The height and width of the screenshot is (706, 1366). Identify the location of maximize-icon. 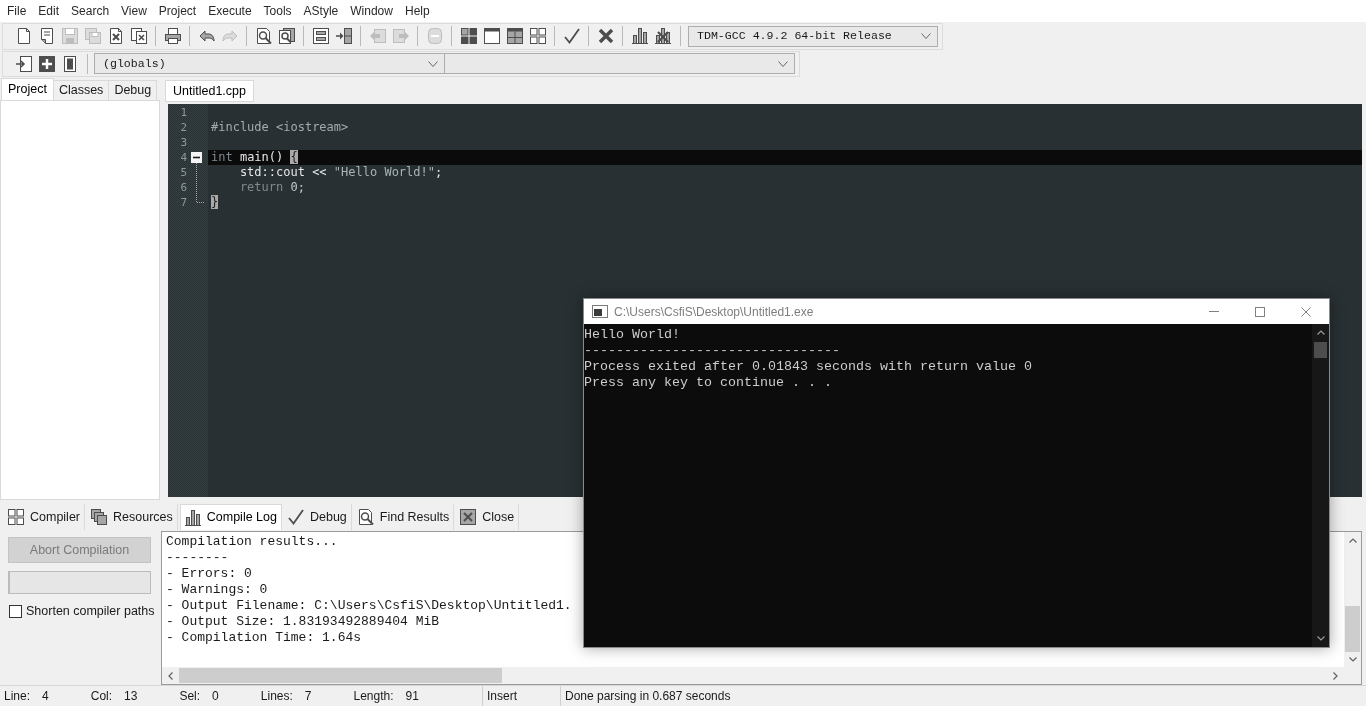
(1260, 311).